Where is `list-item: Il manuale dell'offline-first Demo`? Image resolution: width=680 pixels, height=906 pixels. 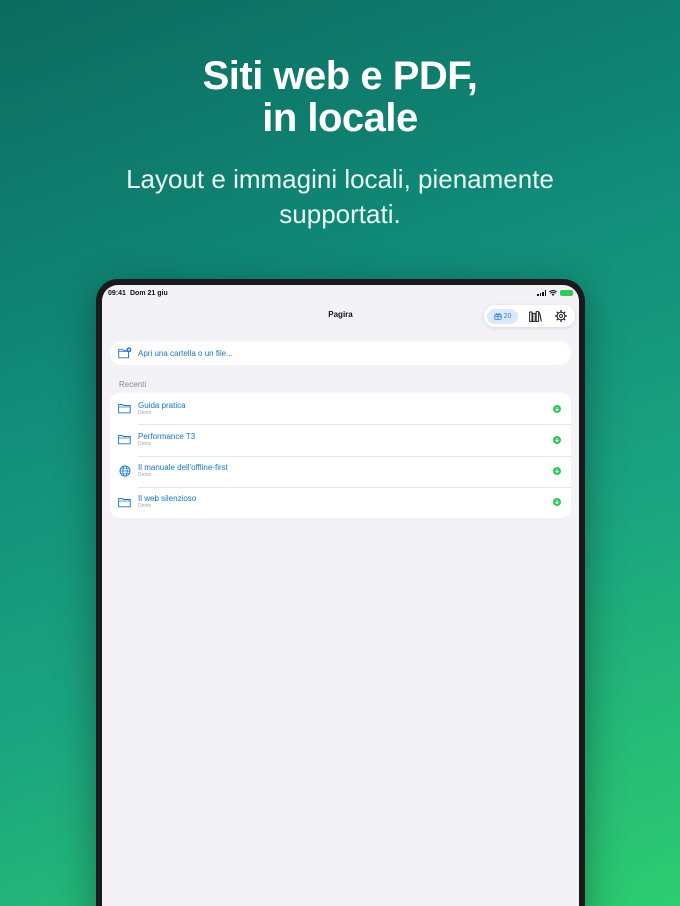 list-item: Il manuale dell'offline-first Demo is located at coordinates (340, 471).